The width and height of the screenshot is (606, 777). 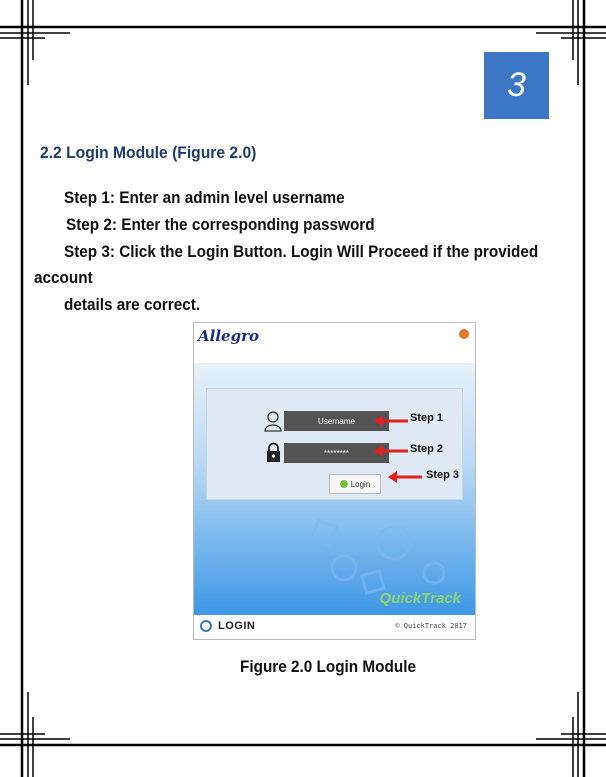 What do you see at coordinates (464, 334) in the screenshot?
I see `close-icon` at bounding box center [464, 334].